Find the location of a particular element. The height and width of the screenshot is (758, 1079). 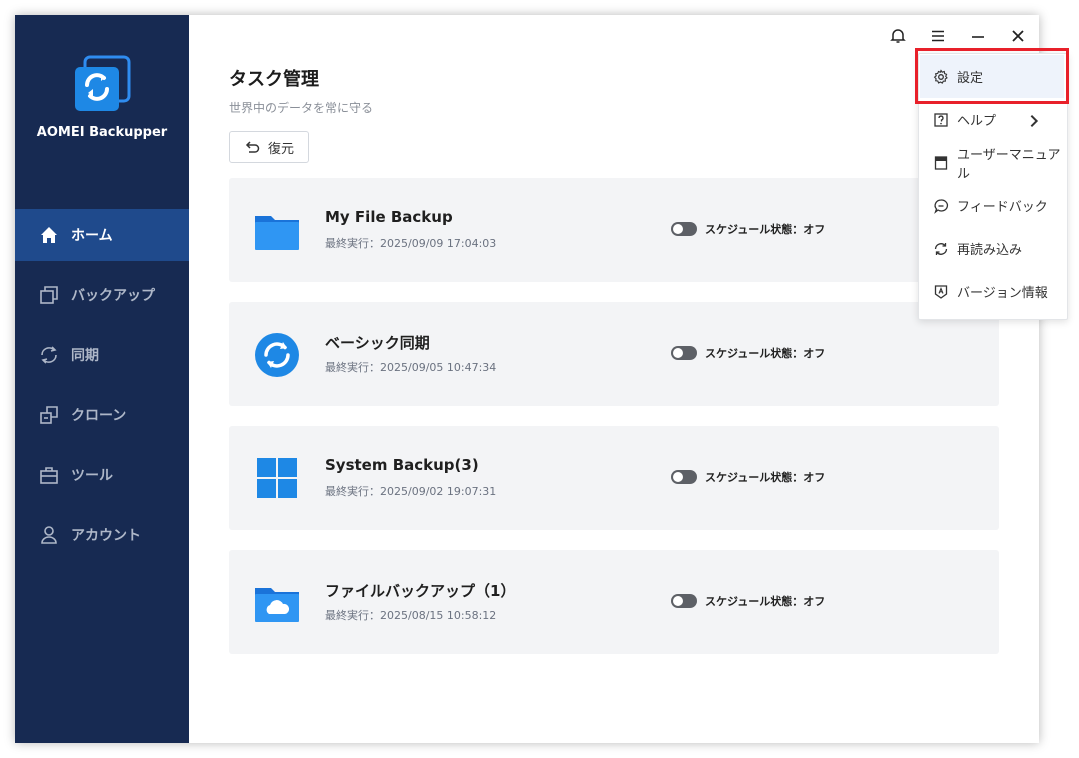

close-button is located at coordinates (1018, 36).